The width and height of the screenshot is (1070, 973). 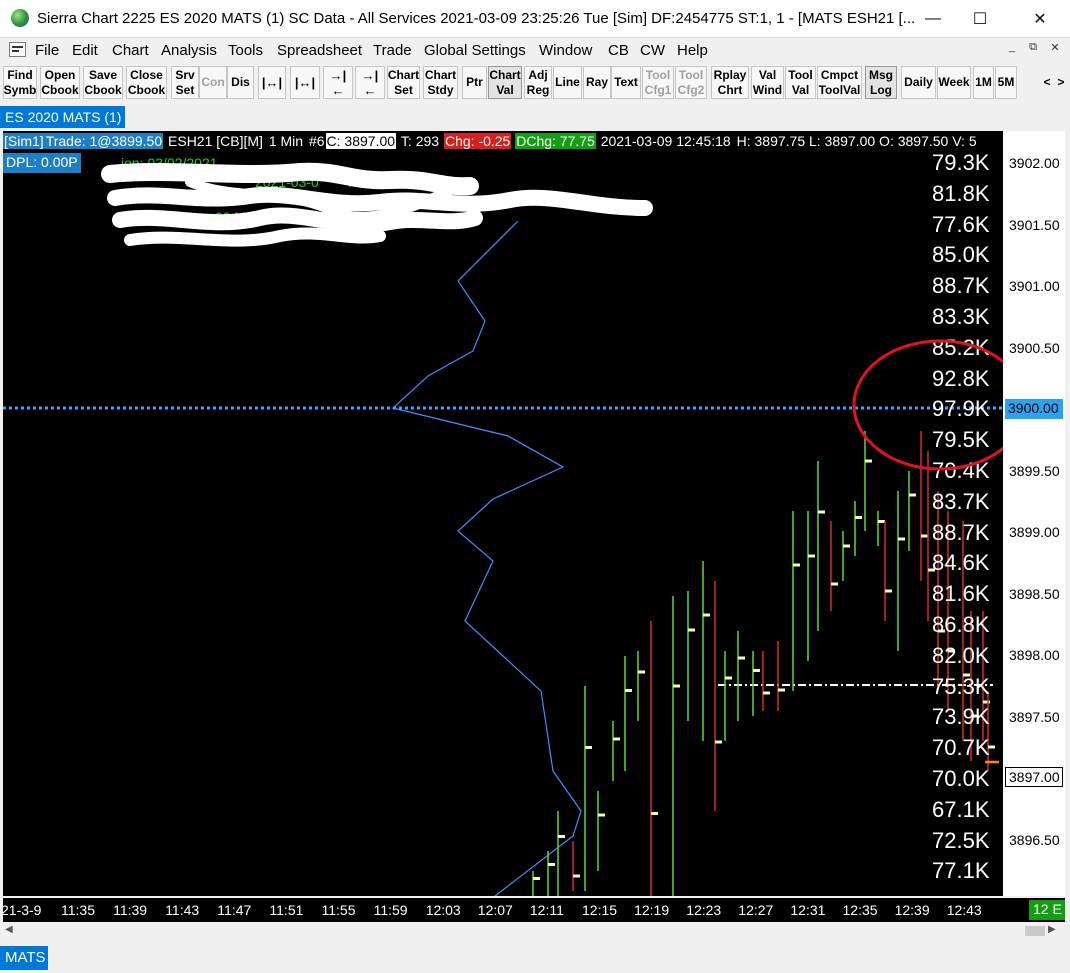 I want to click on menu-trade: Trade, so click(x=392, y=50).